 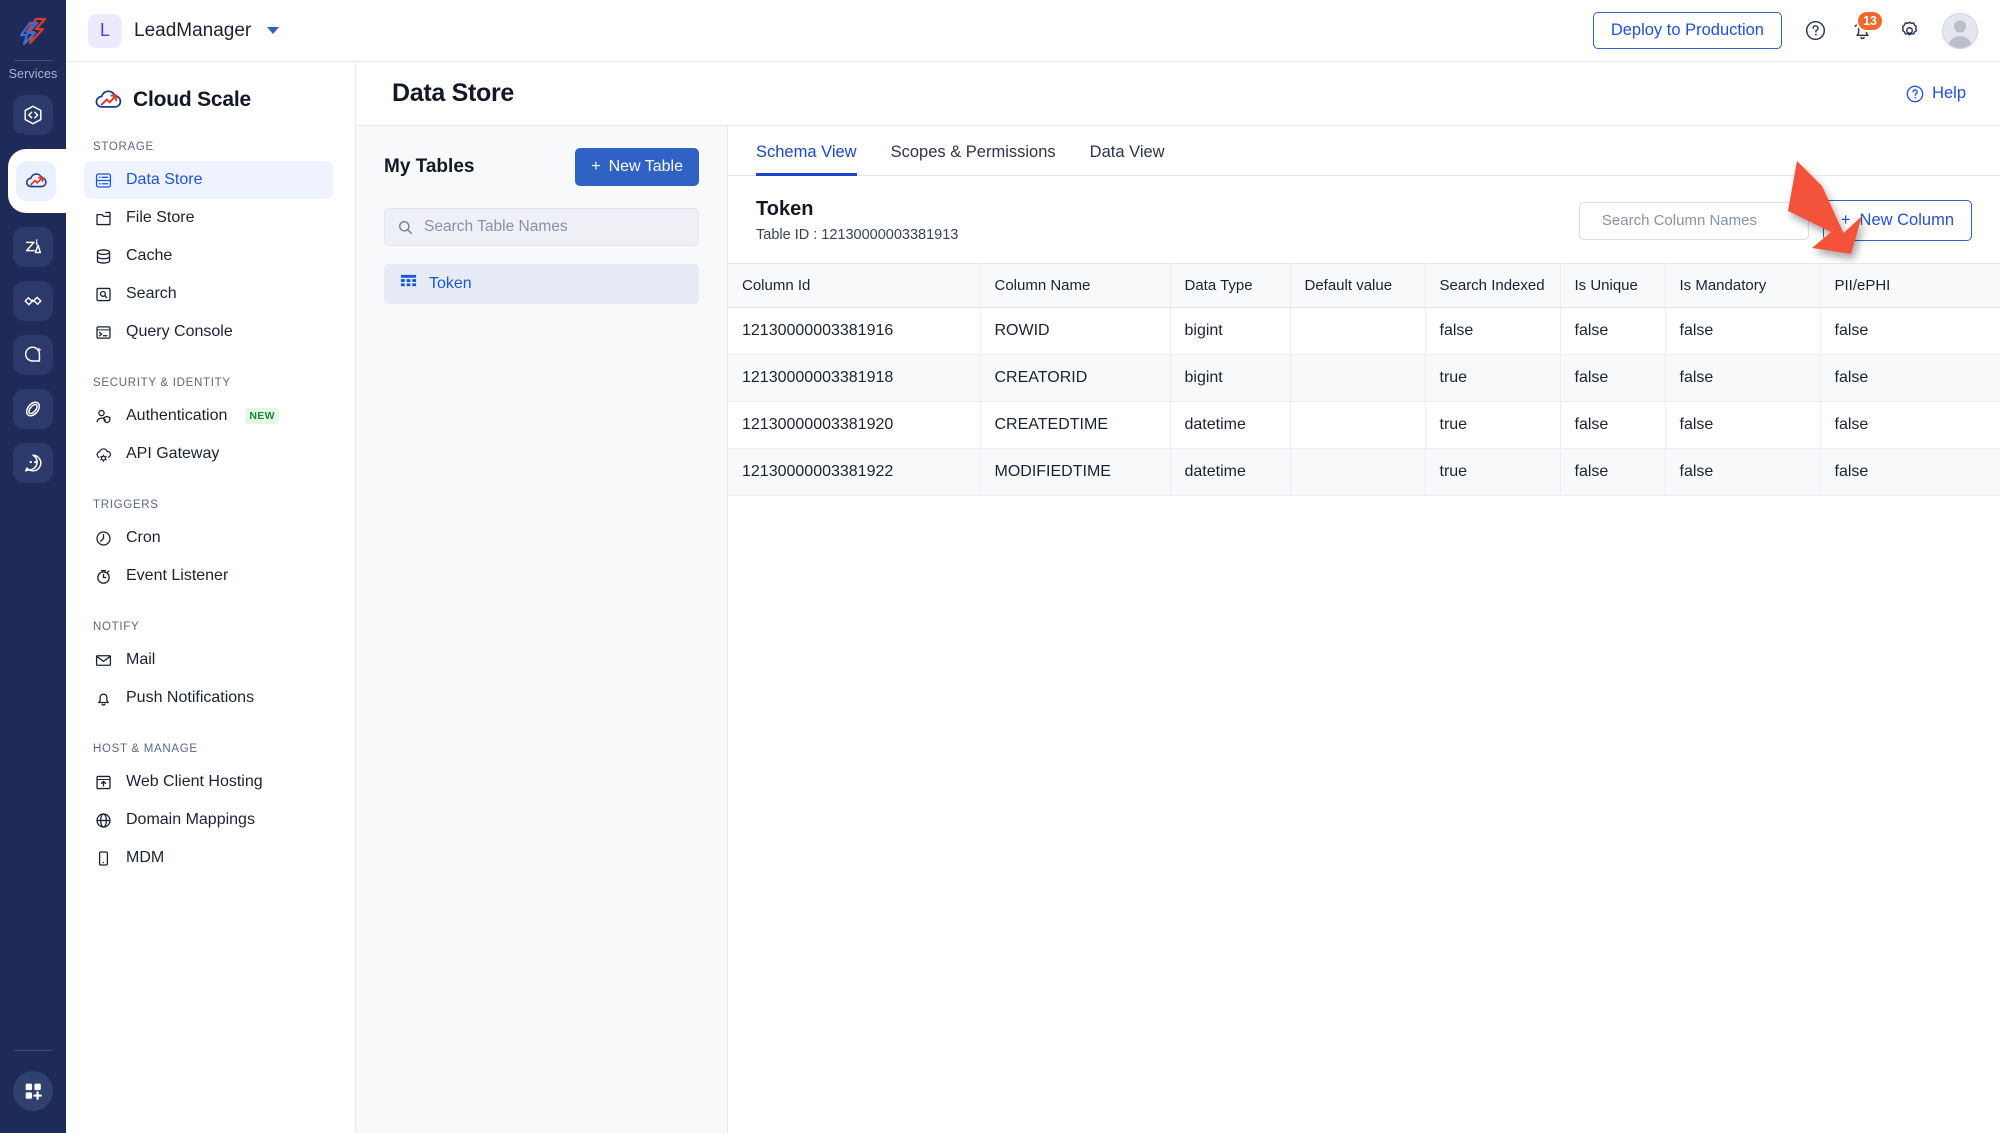 I want to click on tab-data-view: Data View, so click(x=1127, y=159).